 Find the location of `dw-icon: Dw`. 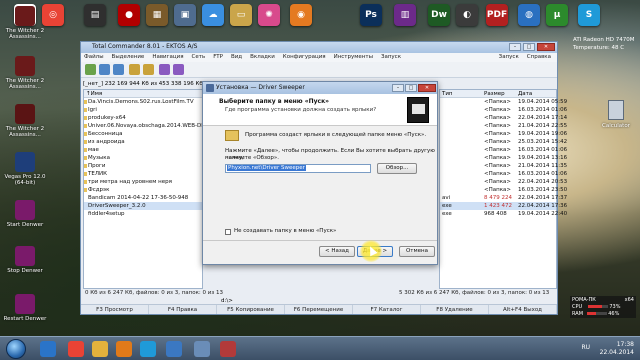

dw-icon: Dw is located at coordinates (439, 15).